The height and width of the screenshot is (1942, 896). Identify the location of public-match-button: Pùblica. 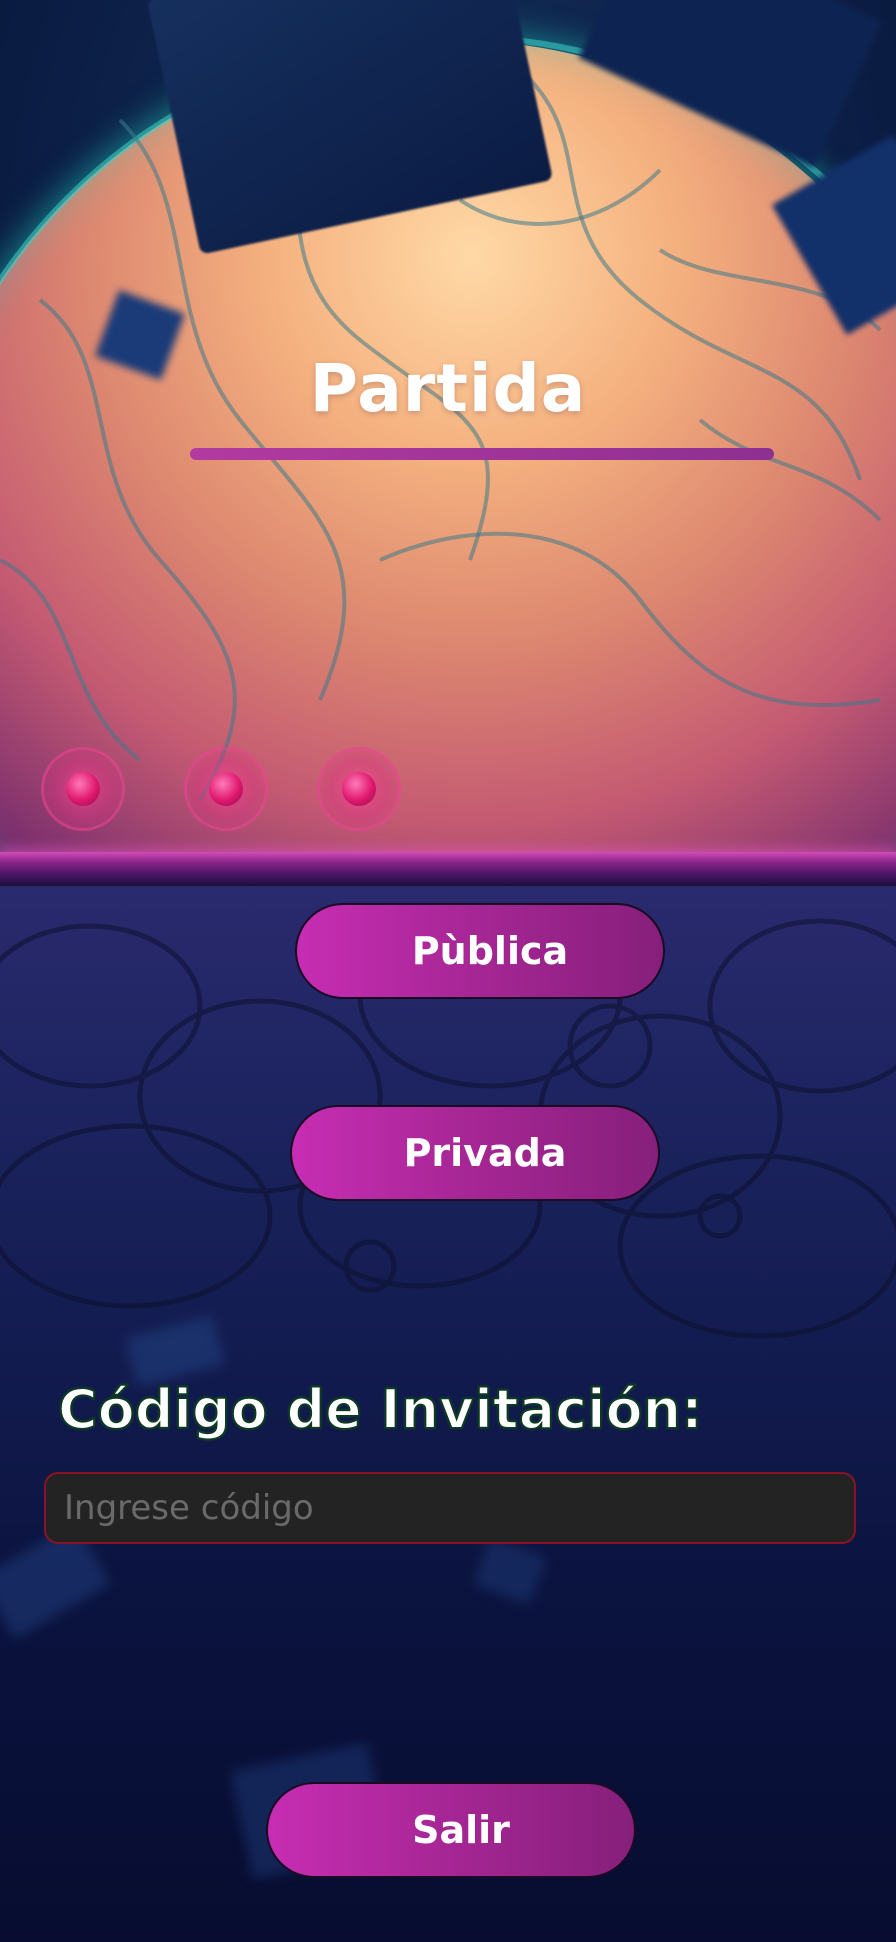
(480, 951).